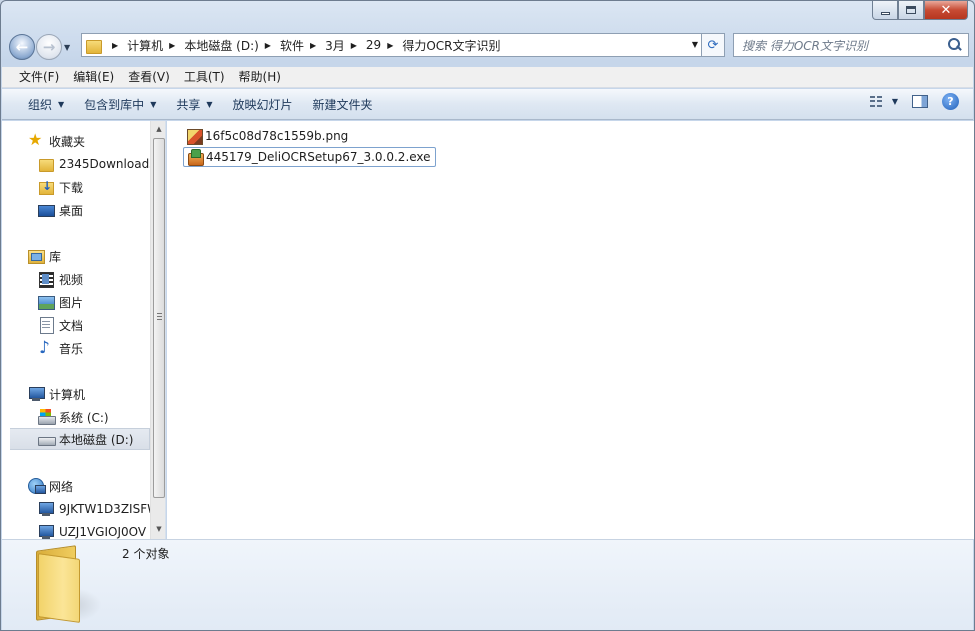 Image resolution: width=975 pixels, height=631 pixels. I want to click on help-icon: ?, so click(950, 101).